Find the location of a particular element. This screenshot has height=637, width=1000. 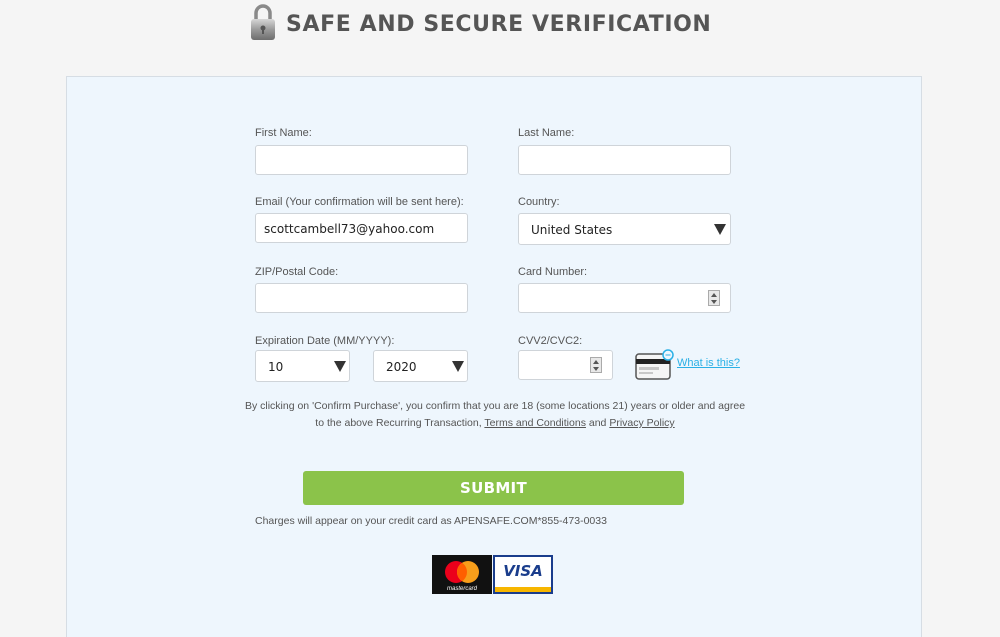

expiration-year-value: 2020 is located at coordinates (401, 367).